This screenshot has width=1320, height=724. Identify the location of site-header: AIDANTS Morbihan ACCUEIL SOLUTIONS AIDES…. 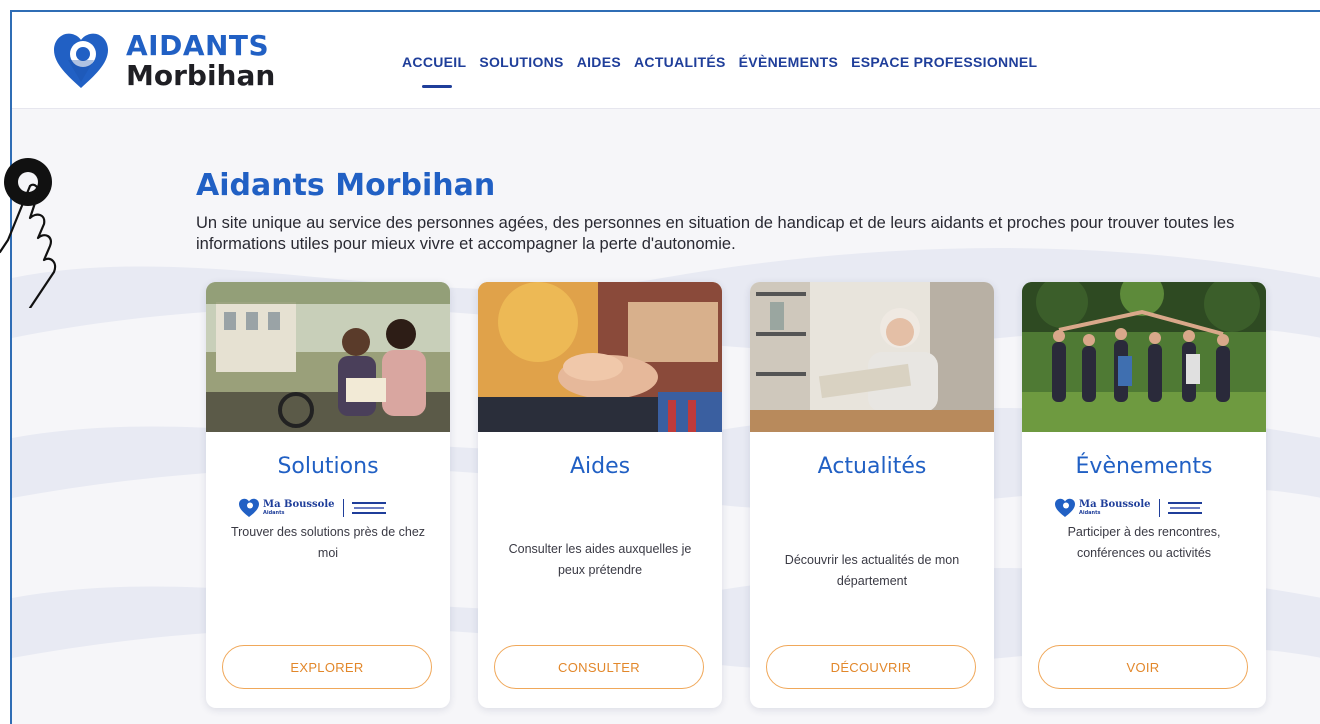
(666, 60).